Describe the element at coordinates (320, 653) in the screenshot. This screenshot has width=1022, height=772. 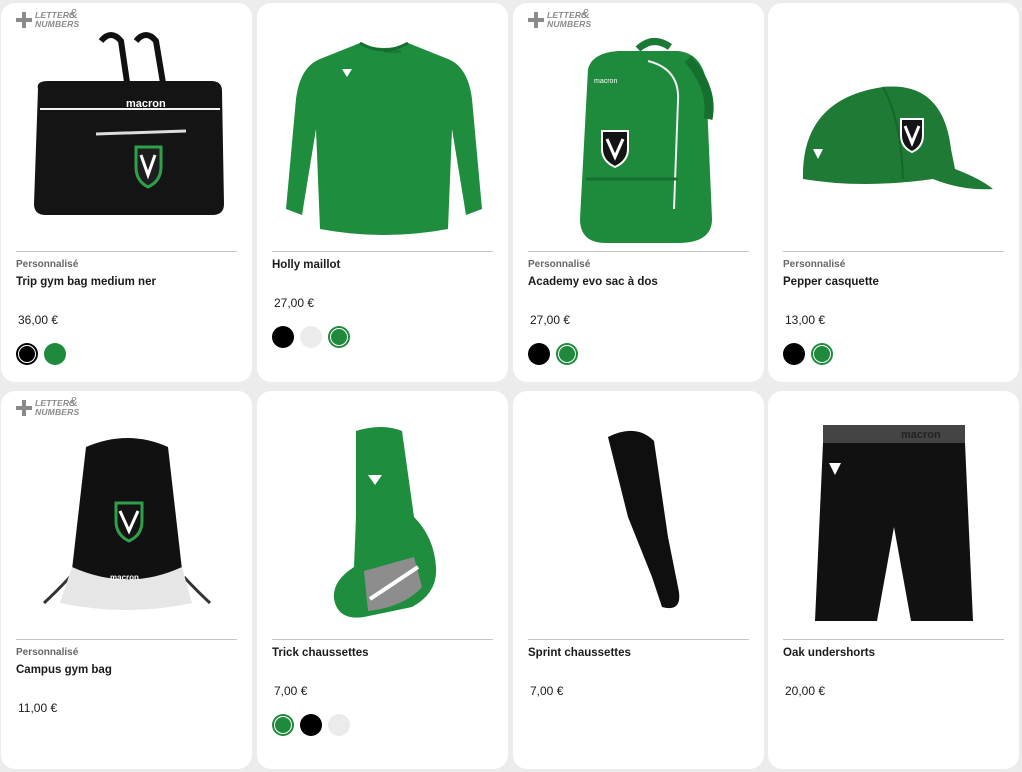
I see `product-name: Trick chaussettes` at that location.